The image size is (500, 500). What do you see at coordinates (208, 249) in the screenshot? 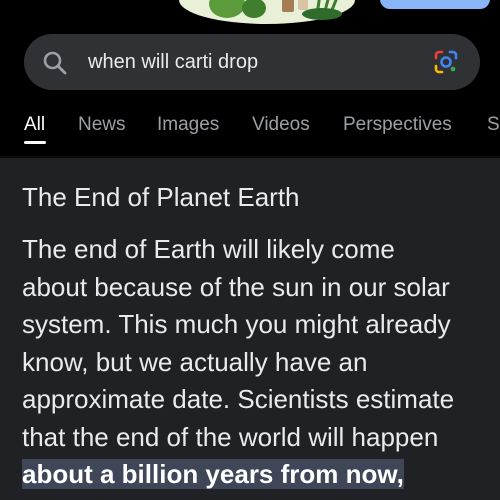
I see `snippet-line: The end of Earth will likely come` at bounding box center [208, 249].